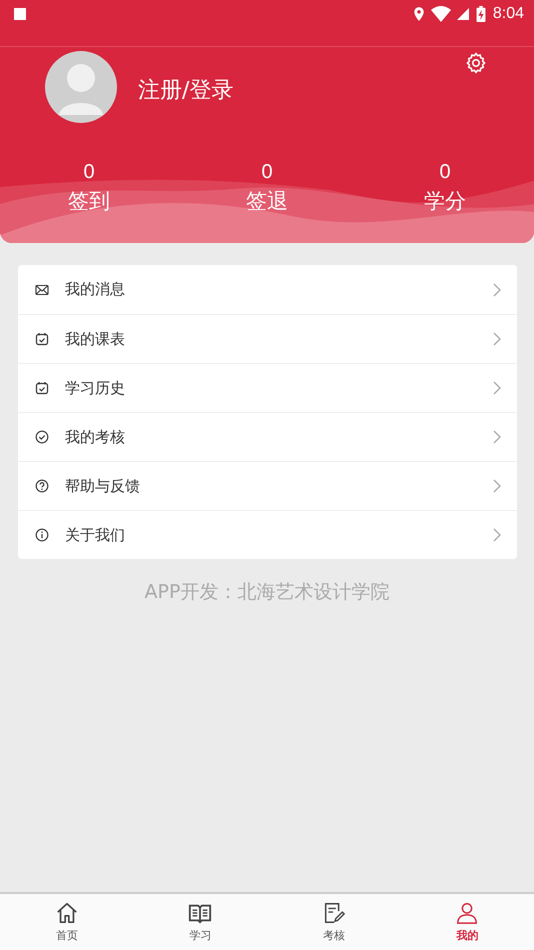  I want to click on info-icon, so click(42, 535).